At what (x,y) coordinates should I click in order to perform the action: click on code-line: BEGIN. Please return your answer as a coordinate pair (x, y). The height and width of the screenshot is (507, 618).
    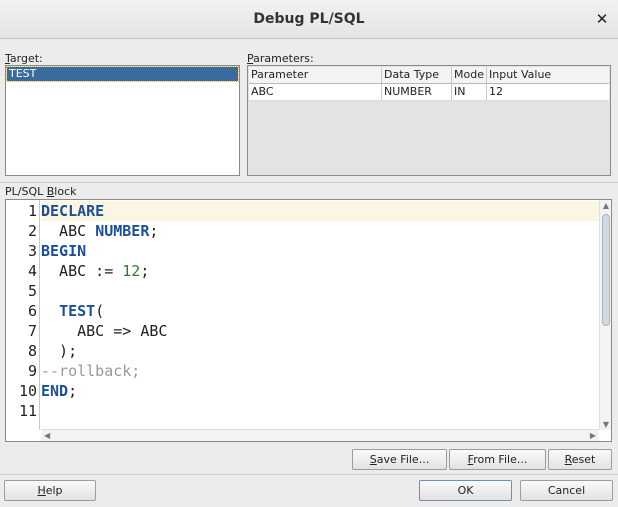
    Looking at the image, I should click on (320, 251).